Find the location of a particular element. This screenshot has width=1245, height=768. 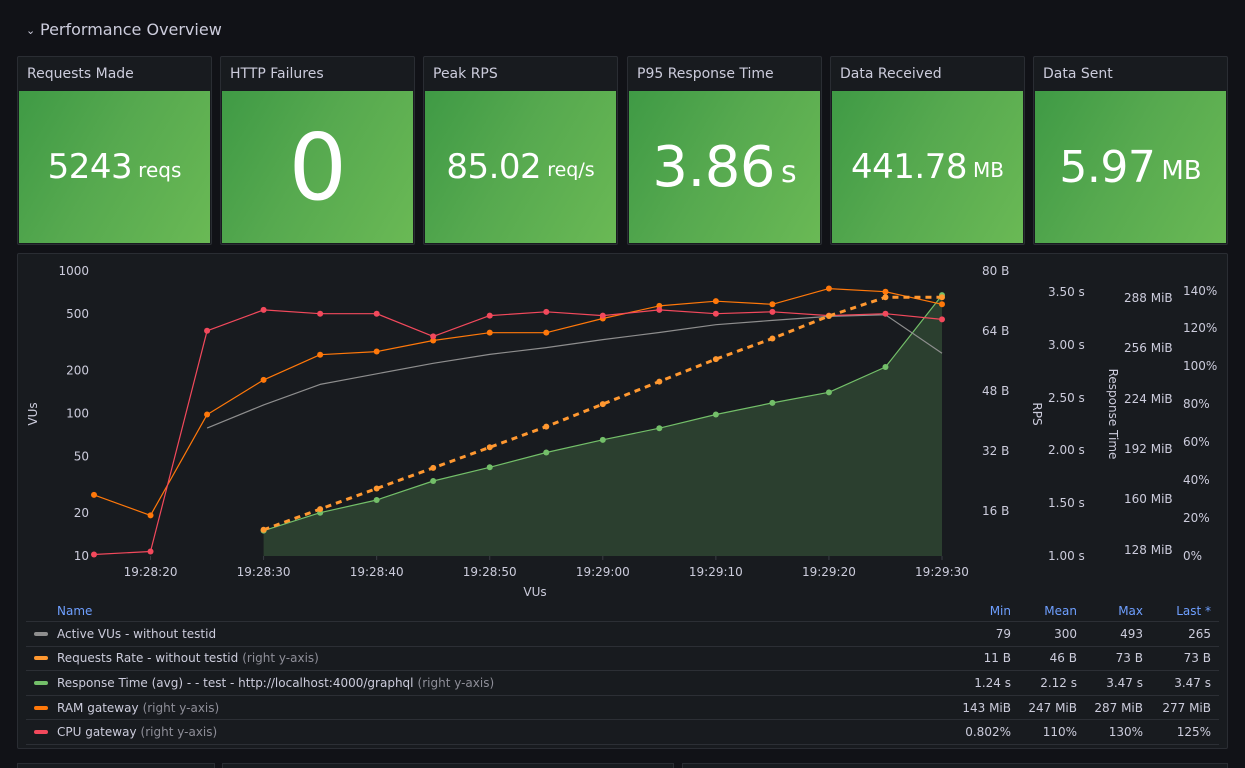

stat-panel-peak-rps: Peak RPS 85.02 req/s is located at coordinates (520, 150).